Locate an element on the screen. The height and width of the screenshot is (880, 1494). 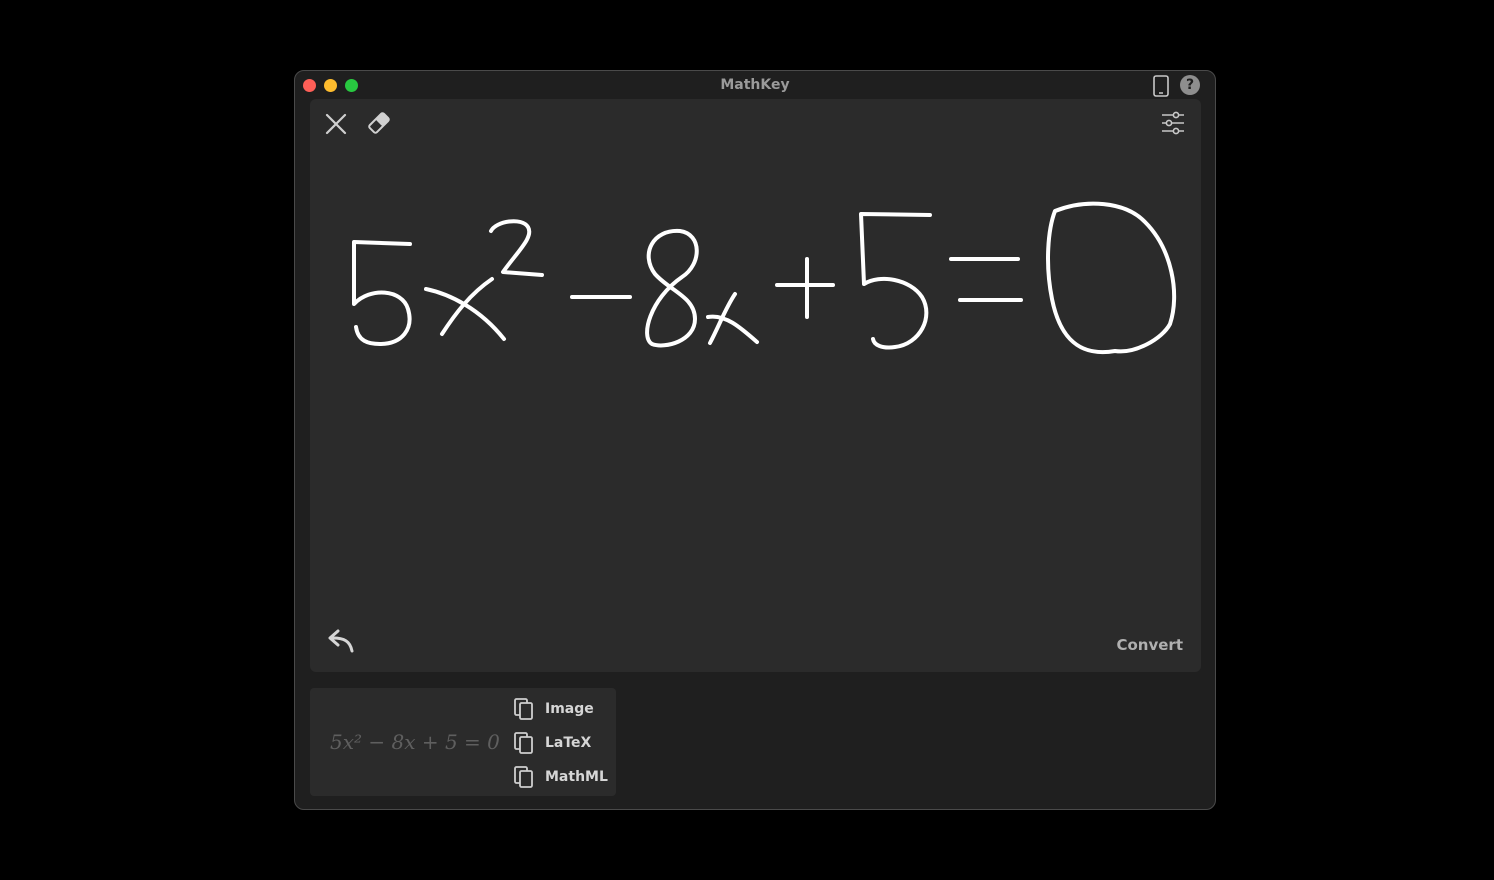
ink-stroke-5b is located at coordinates (895, 281).